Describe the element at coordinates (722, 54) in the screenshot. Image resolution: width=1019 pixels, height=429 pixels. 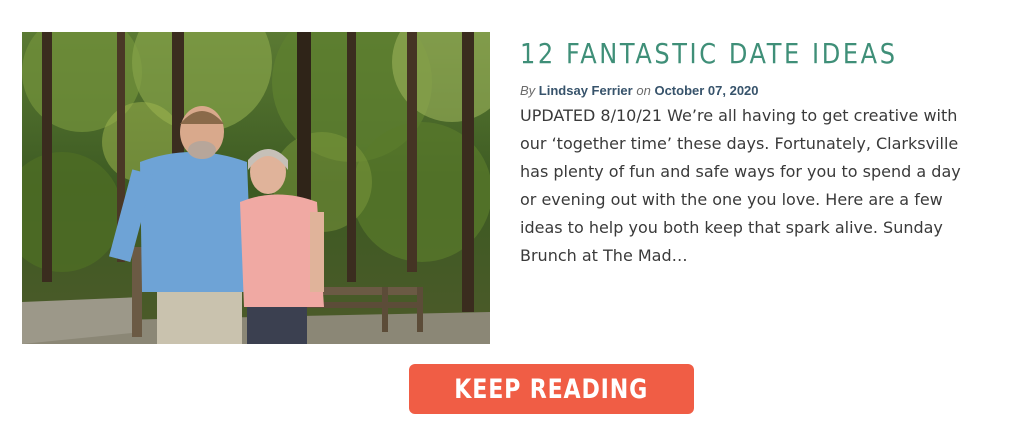
I see `post-title: 12 FANTASTIC DATE IDEAS` at that location.